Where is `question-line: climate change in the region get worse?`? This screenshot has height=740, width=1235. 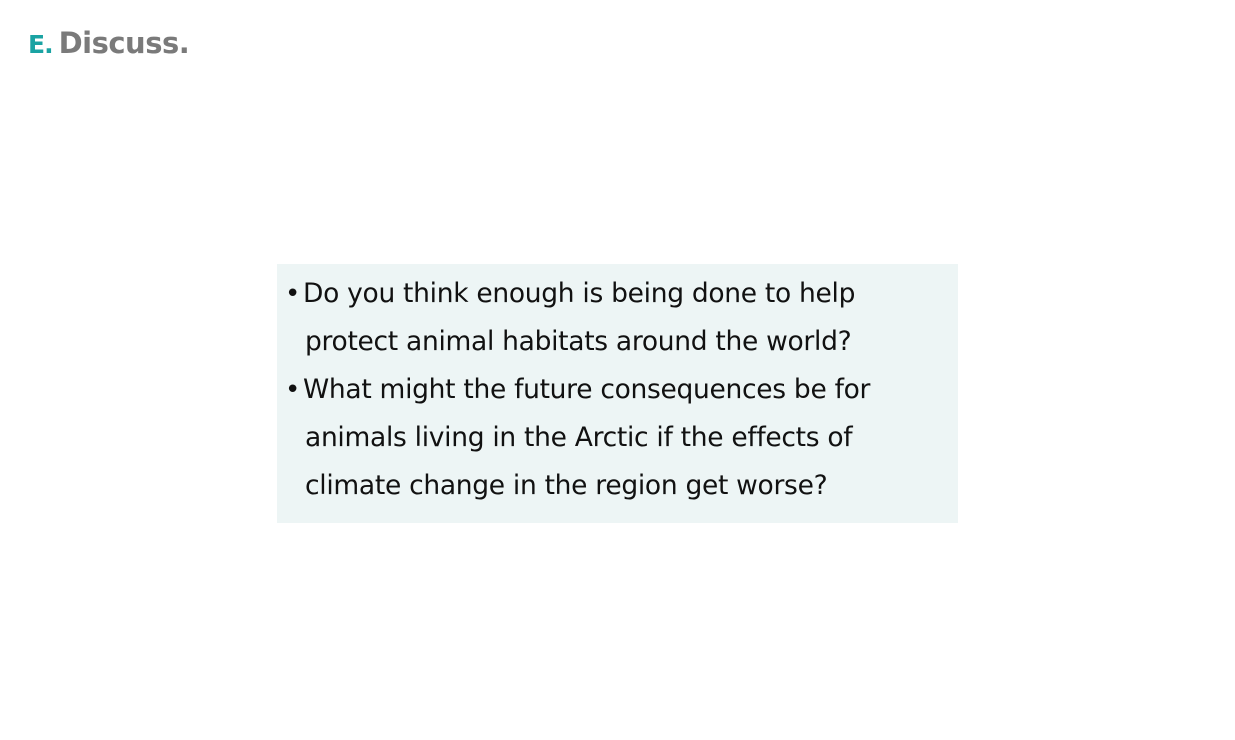
question-line: climate change in the region get worse? is located at coordinates (566, 485).